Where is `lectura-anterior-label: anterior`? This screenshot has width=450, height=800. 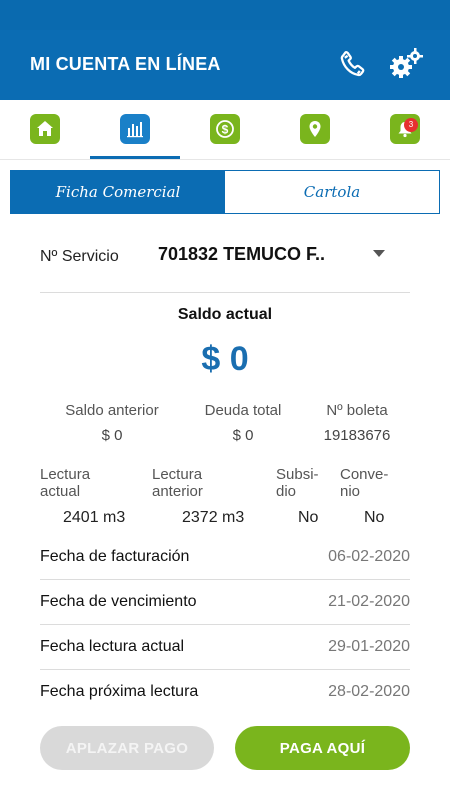
lectura-anterior-label: anterior is located at coordinates (177, 491).